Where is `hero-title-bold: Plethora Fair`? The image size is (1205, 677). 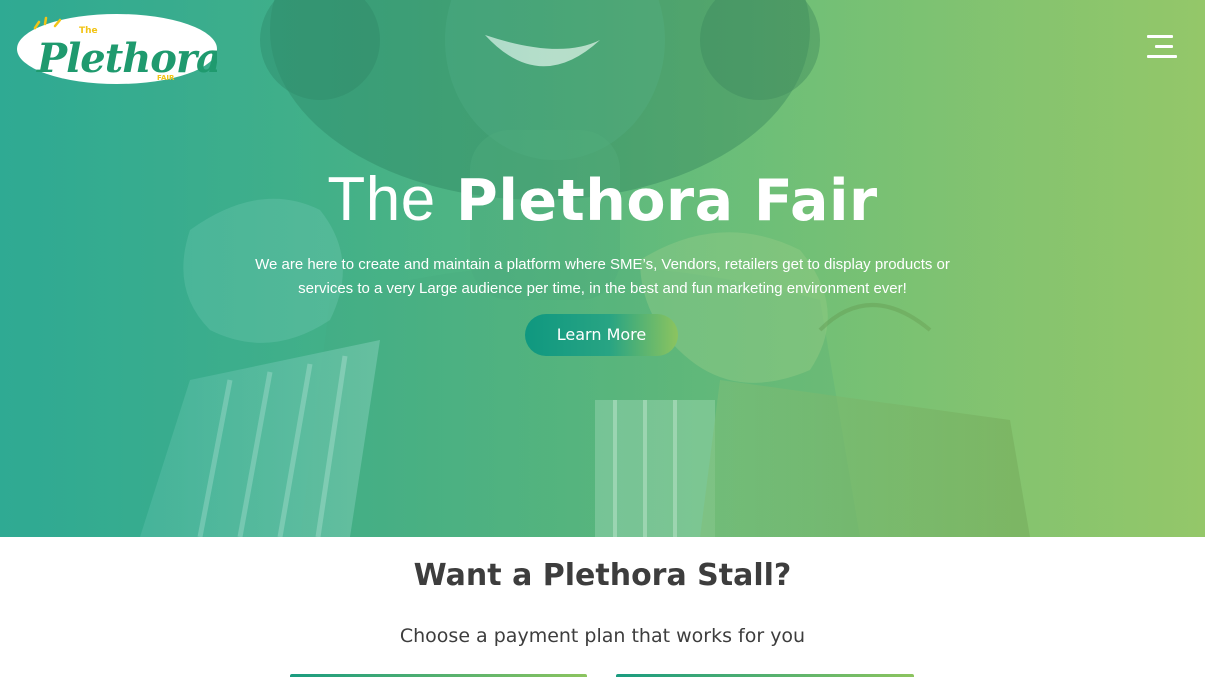
hero-title-bold: Plethora Fair is located at coordinates (667, 201).